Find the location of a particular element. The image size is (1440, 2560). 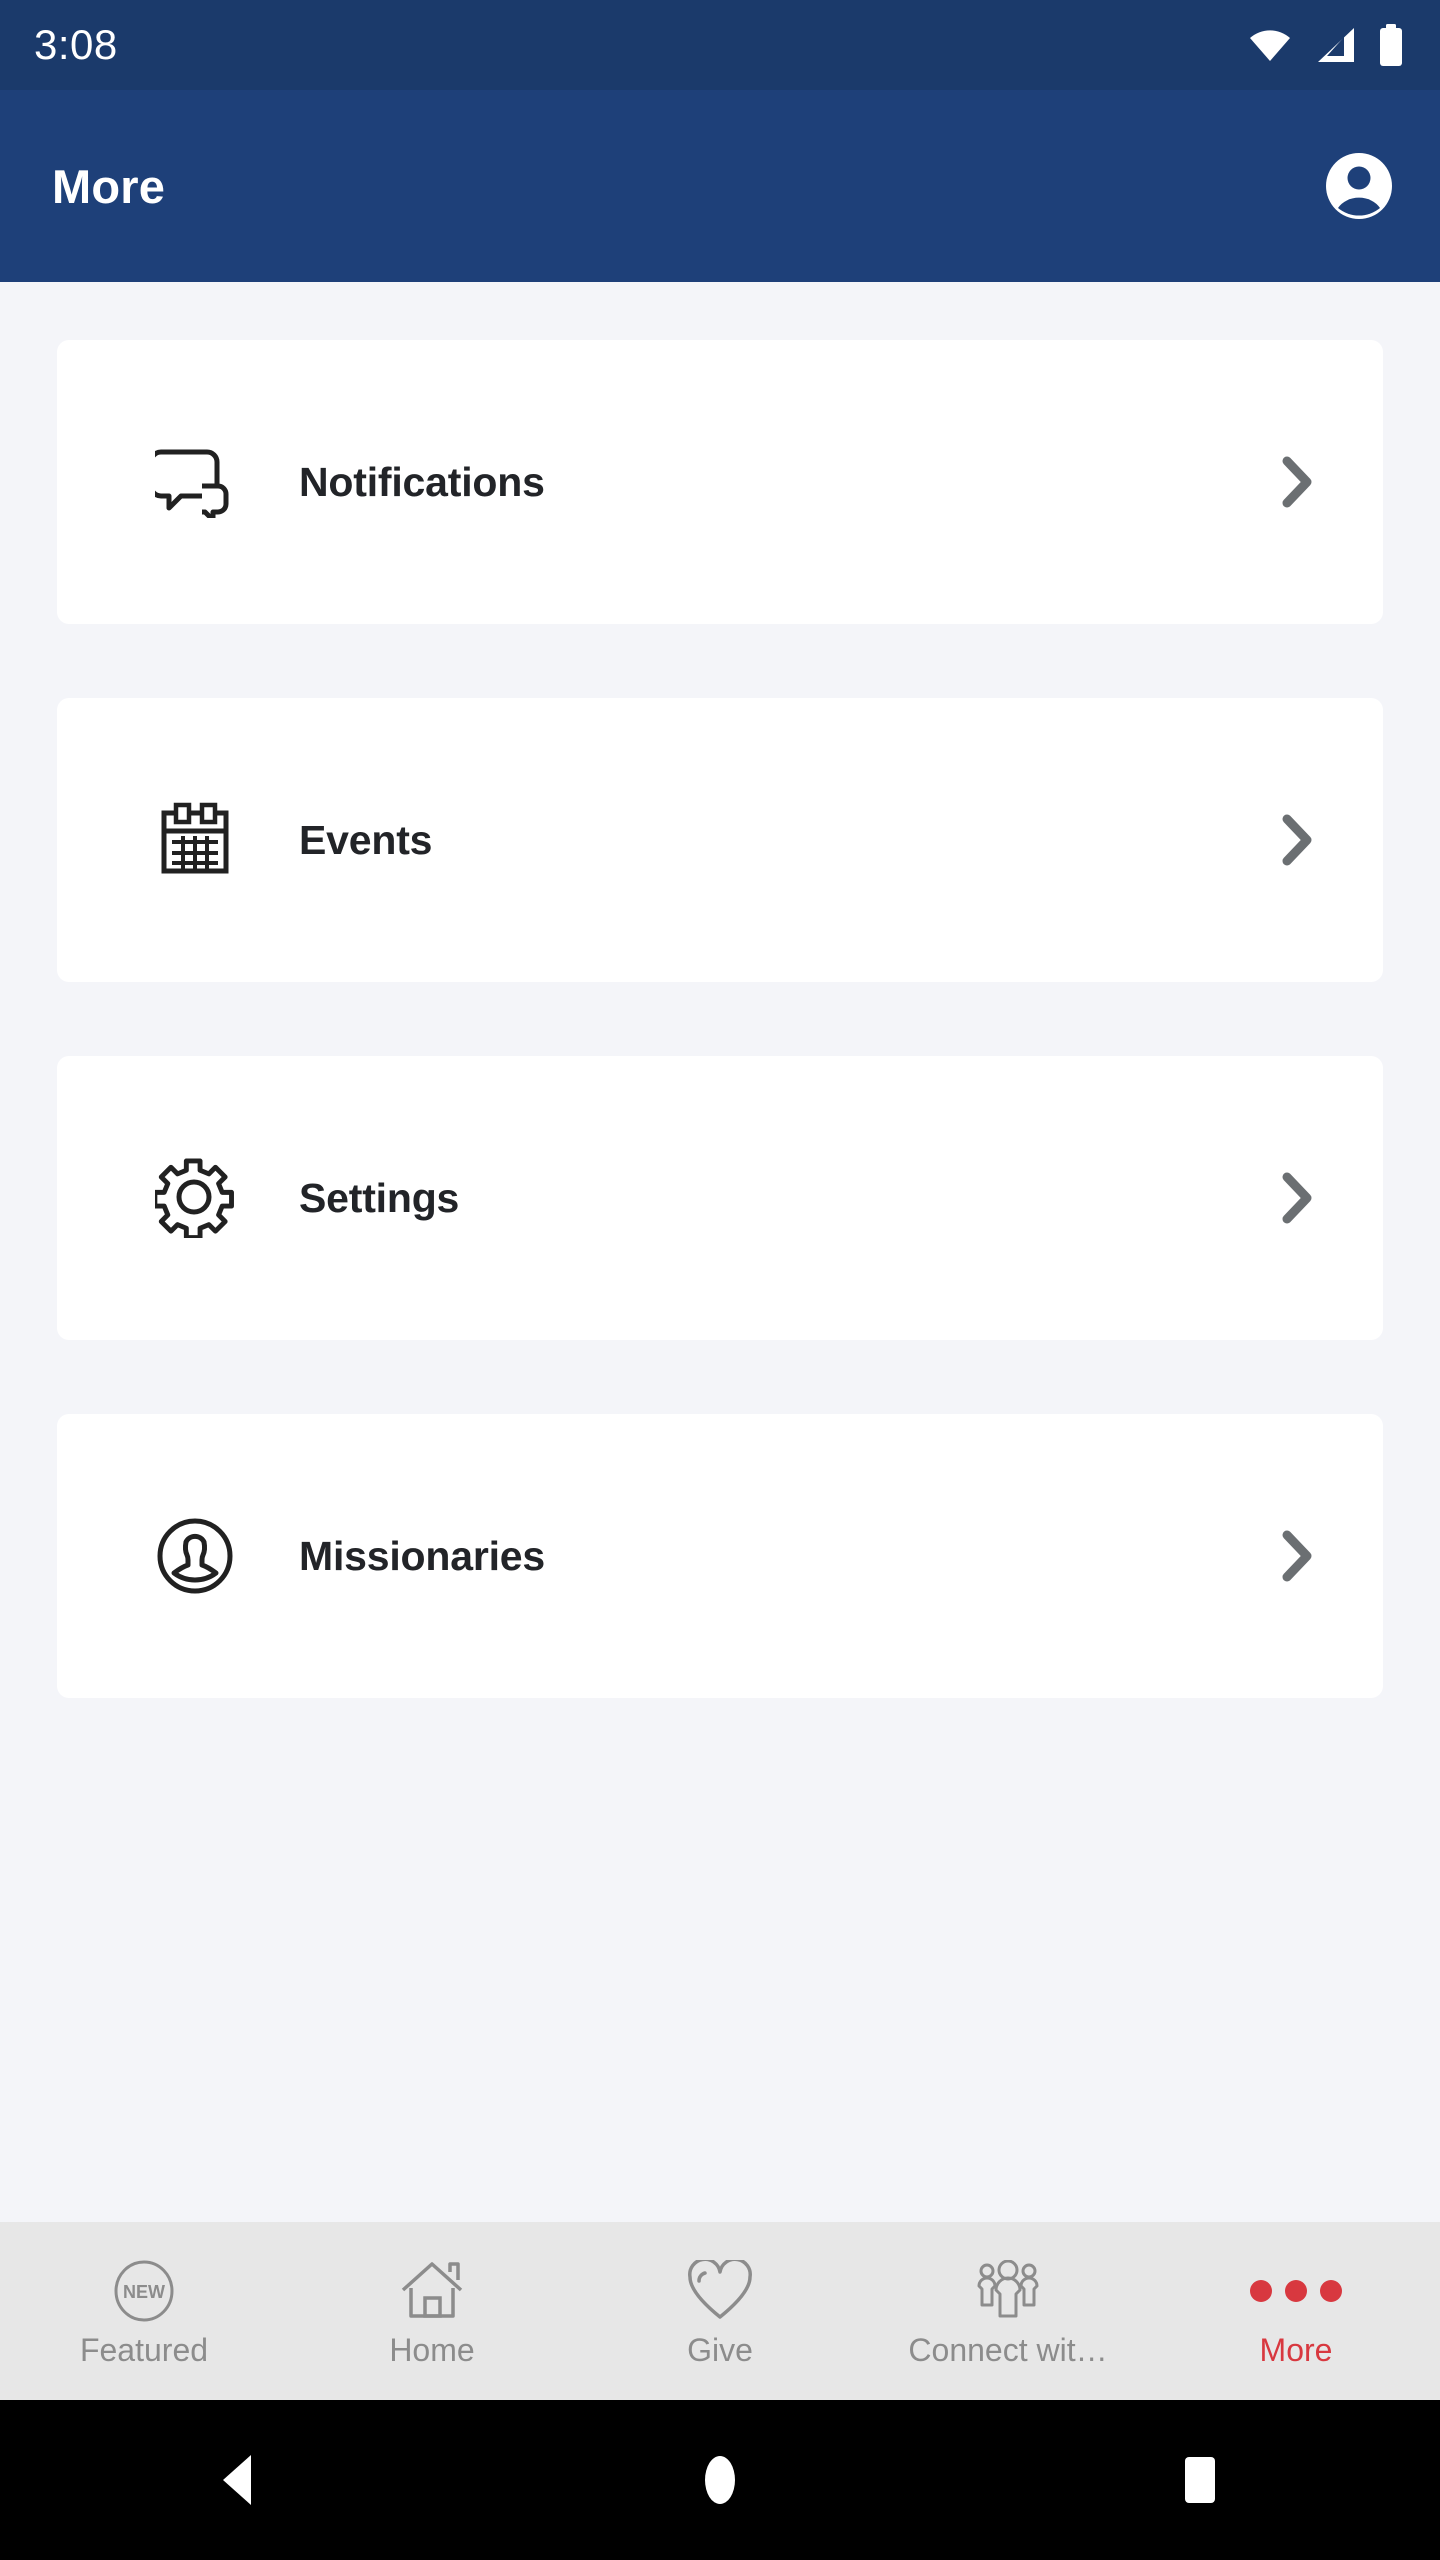

account-circle-icon is located at coordinates (1359, 186).